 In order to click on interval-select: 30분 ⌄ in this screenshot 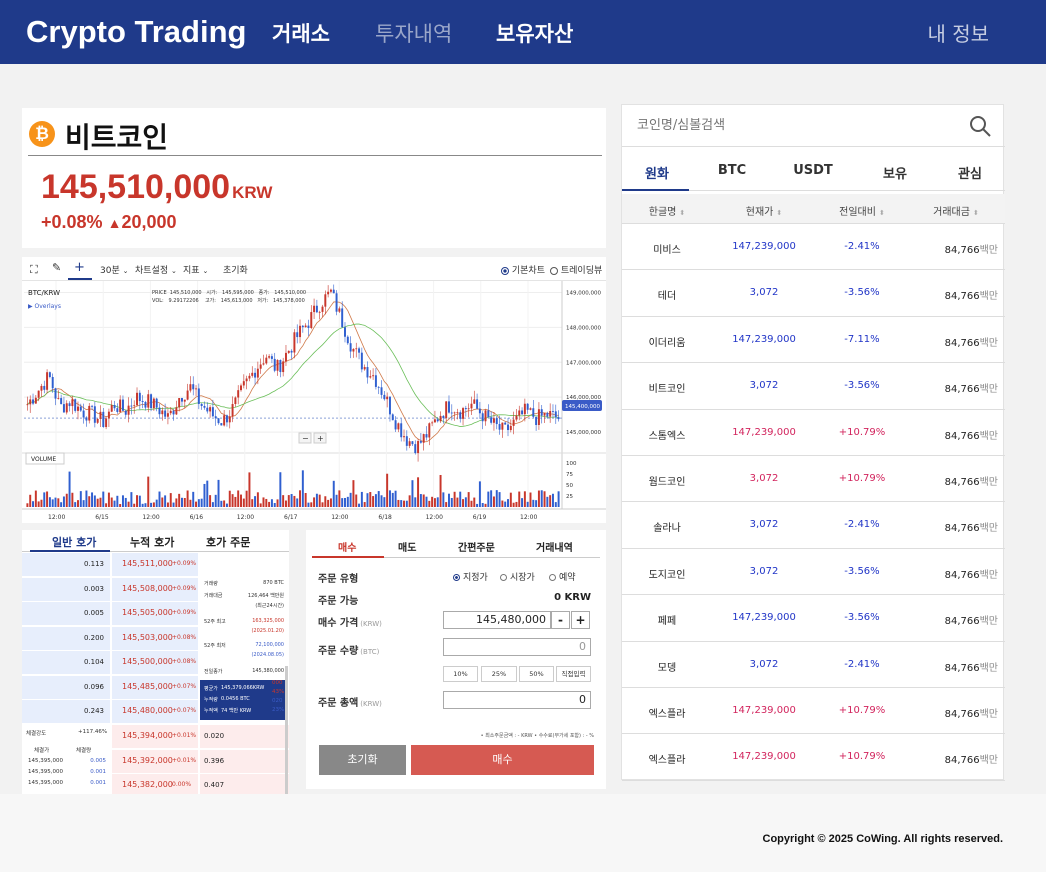, I will do `click(114, 269)`.